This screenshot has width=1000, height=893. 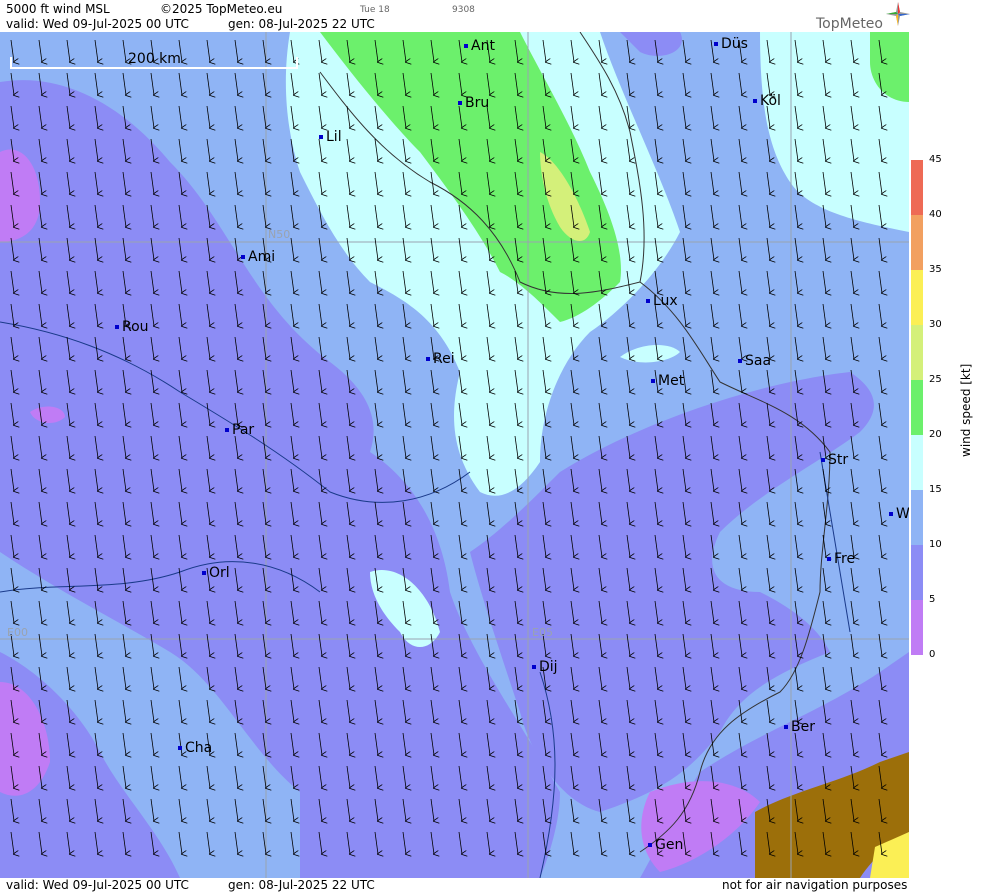 I want to click on city-cha: Cha, so click(x=195, y=748).